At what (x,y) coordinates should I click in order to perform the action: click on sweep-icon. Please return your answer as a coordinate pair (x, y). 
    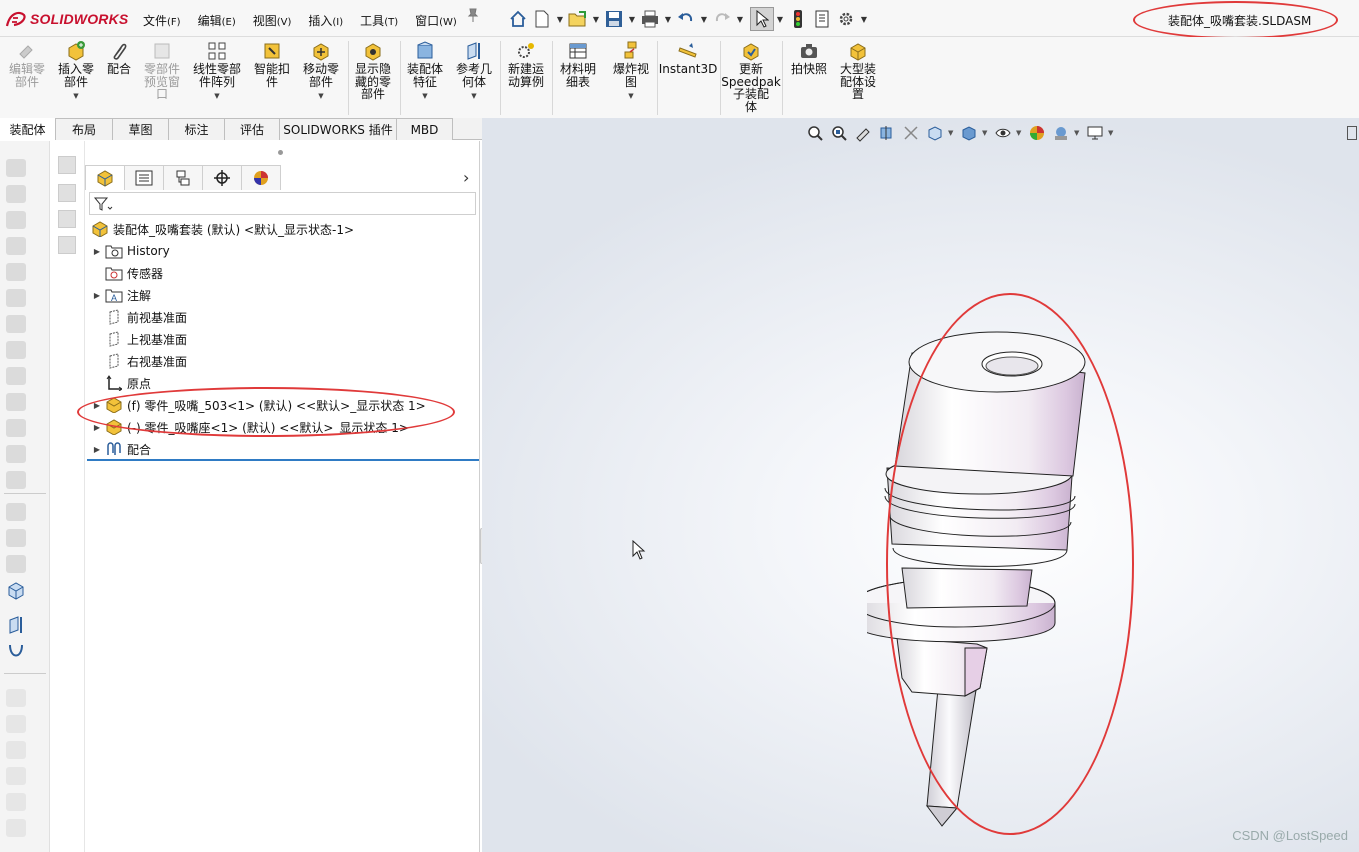
    Looking at the image, I should click on (16, 402).